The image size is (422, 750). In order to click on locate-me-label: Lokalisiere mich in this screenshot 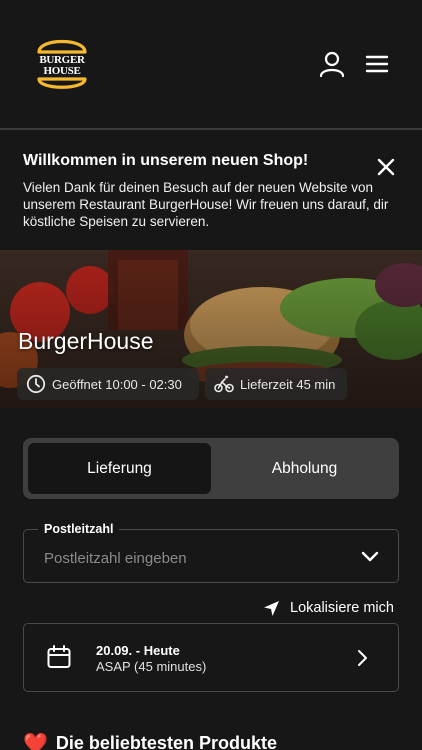, I will do `click(342, 608)`.